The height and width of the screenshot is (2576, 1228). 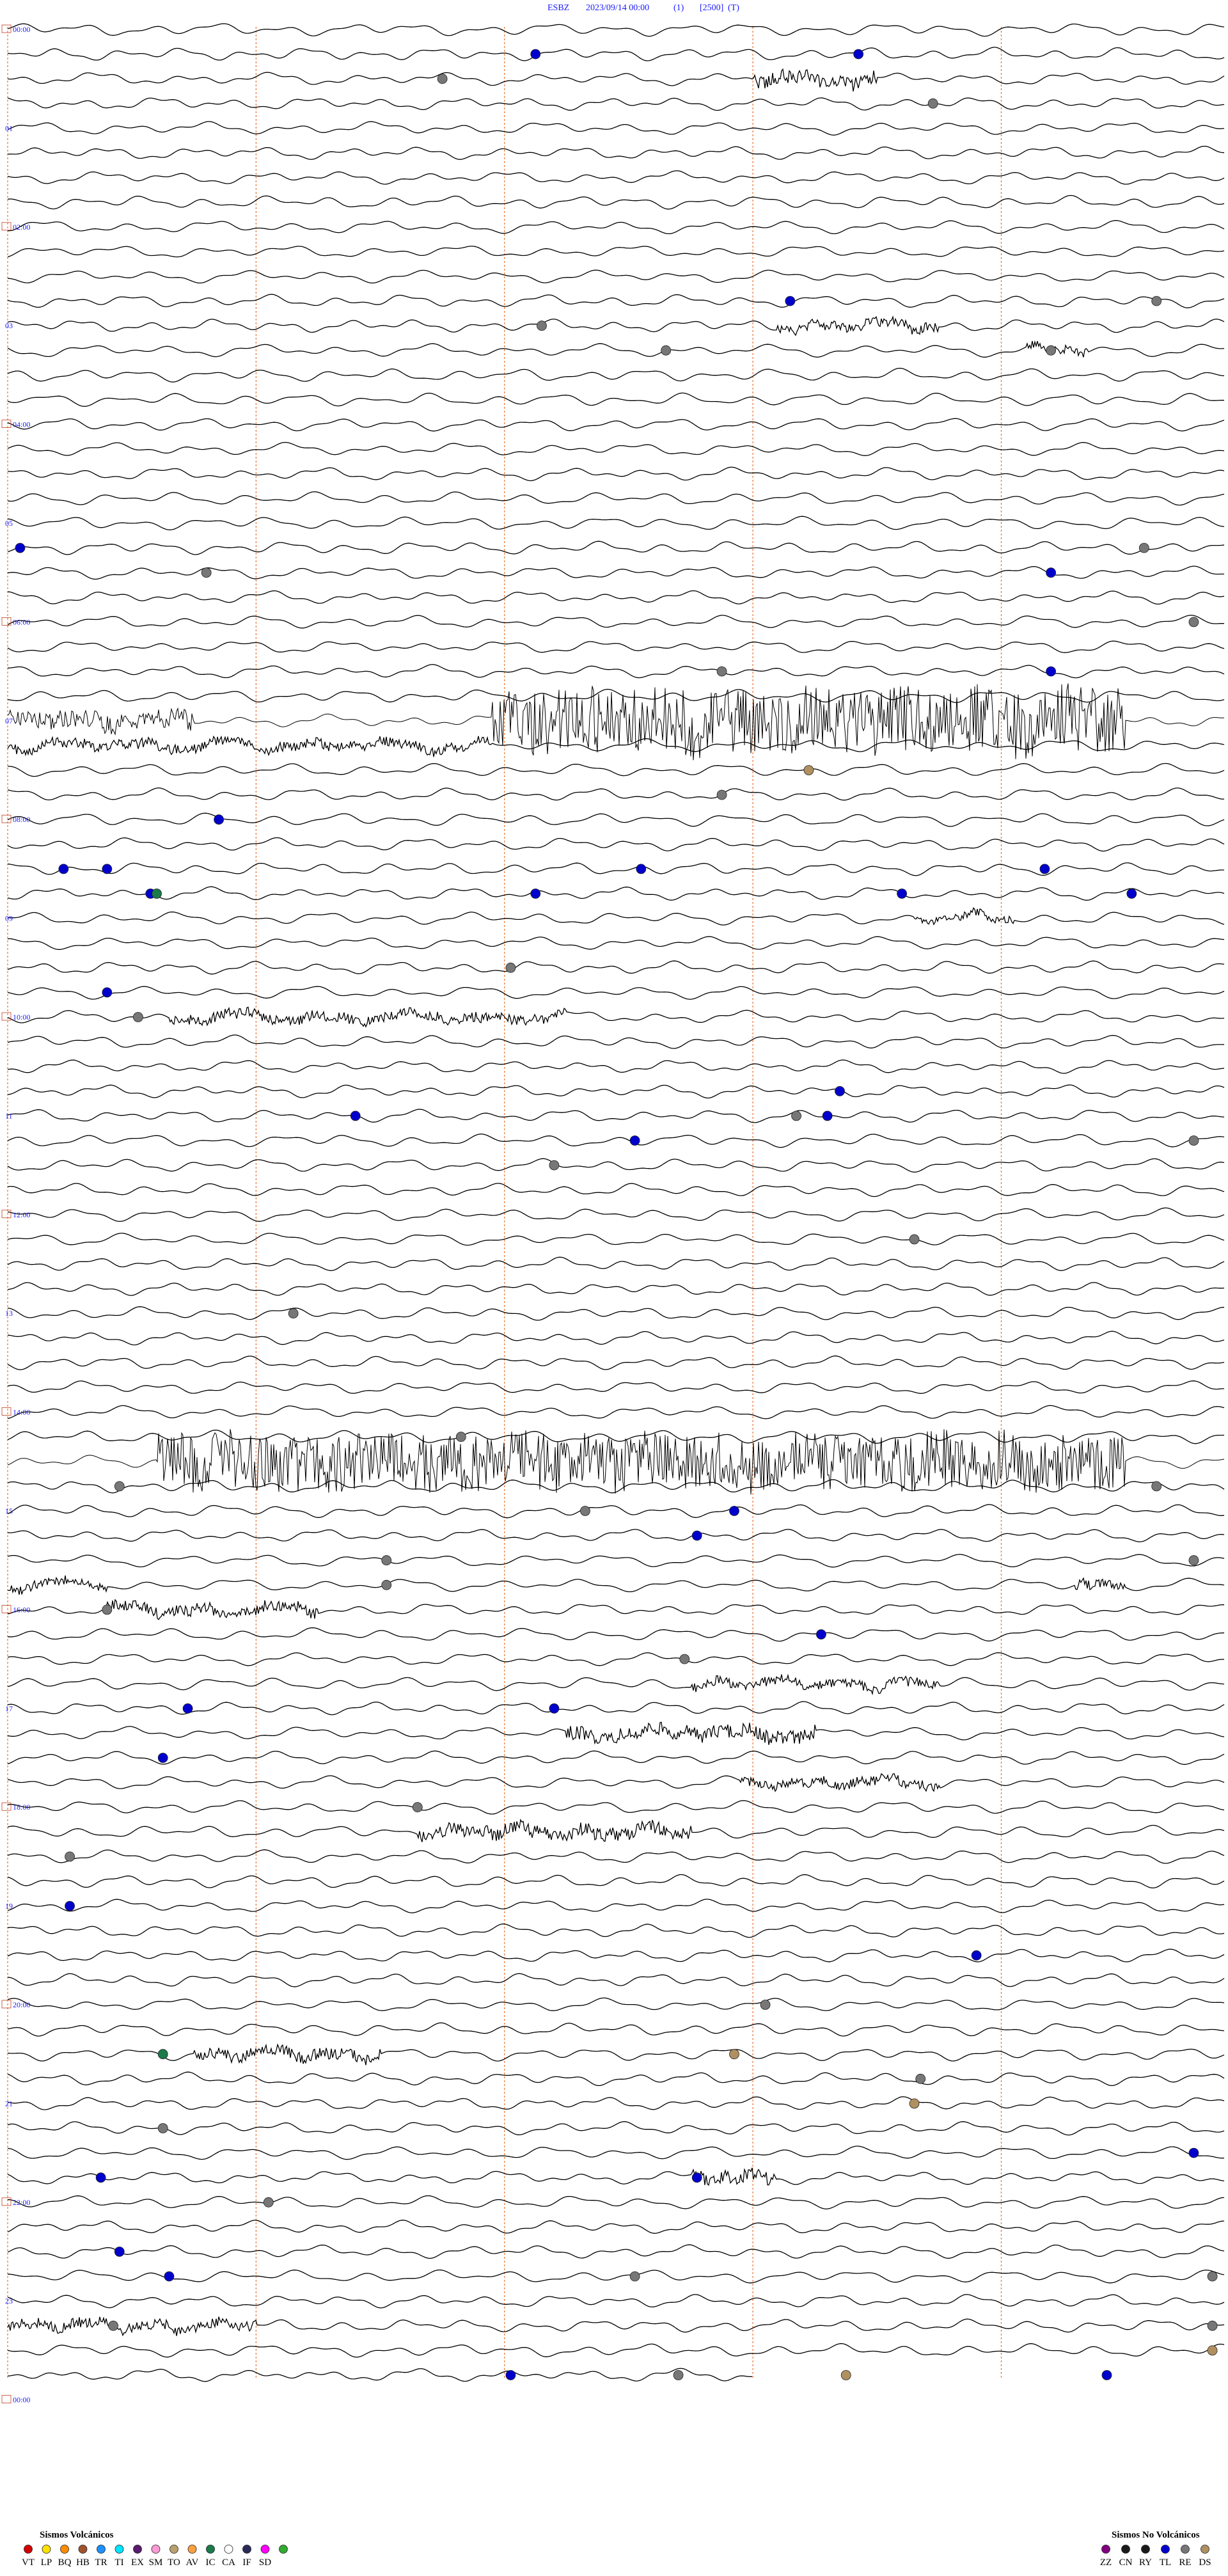 I want to click on hour-mark: 23, so click(x=9, y=2300).